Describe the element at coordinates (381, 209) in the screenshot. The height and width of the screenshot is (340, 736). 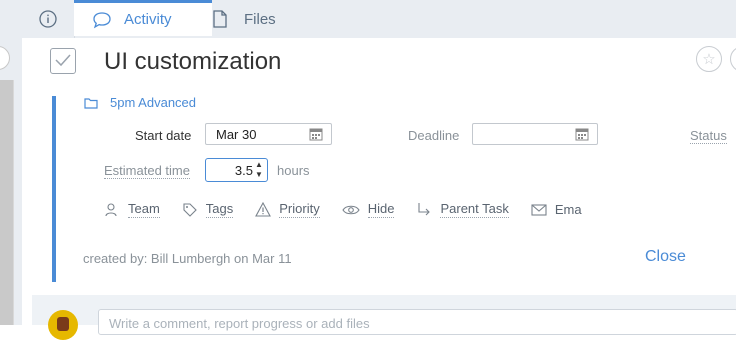
I see `hide-label: Hide` at that location.